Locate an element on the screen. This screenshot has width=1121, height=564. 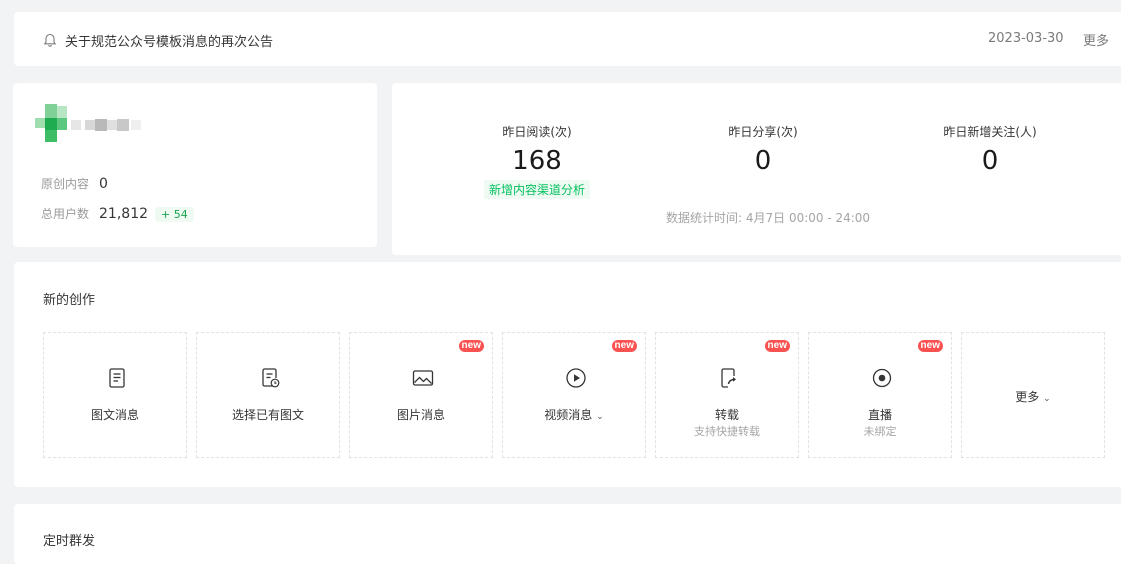
create-image-tile: new 图片消息 is located at coordinates (421, 395).